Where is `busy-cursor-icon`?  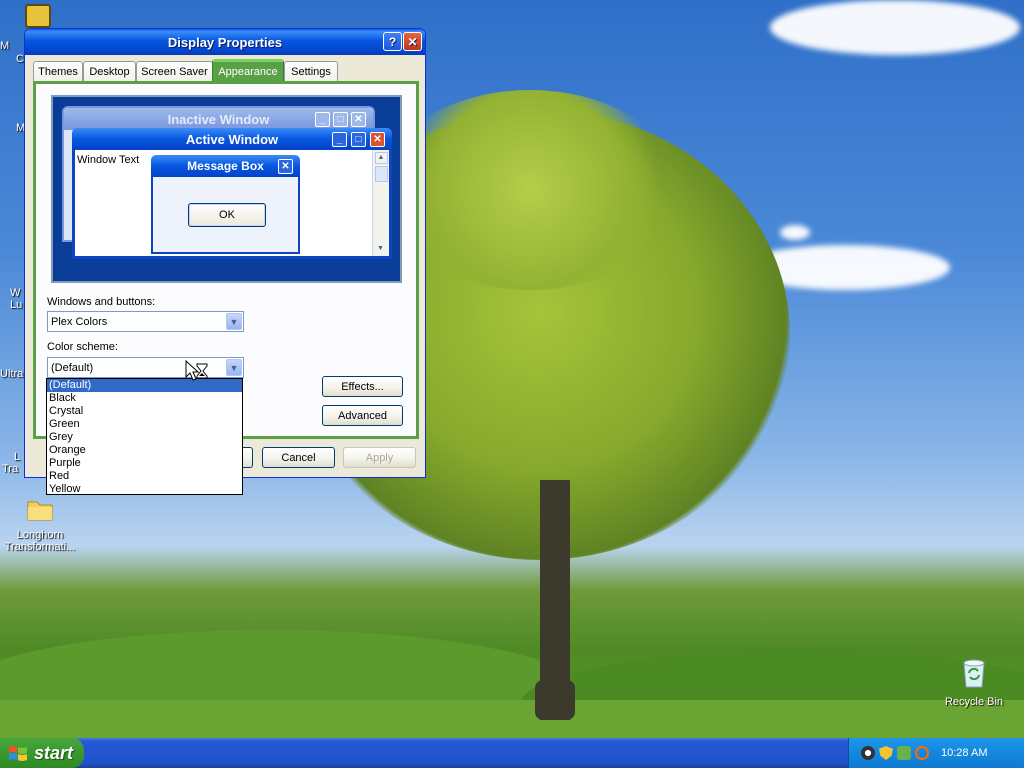 busy-cursor-icon is located at coordinates (196, 370).